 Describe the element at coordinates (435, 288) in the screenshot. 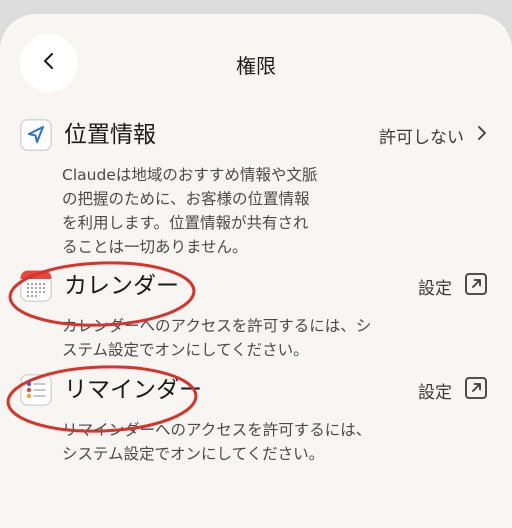

I see `calendar-settings-label: 設定` at that location.